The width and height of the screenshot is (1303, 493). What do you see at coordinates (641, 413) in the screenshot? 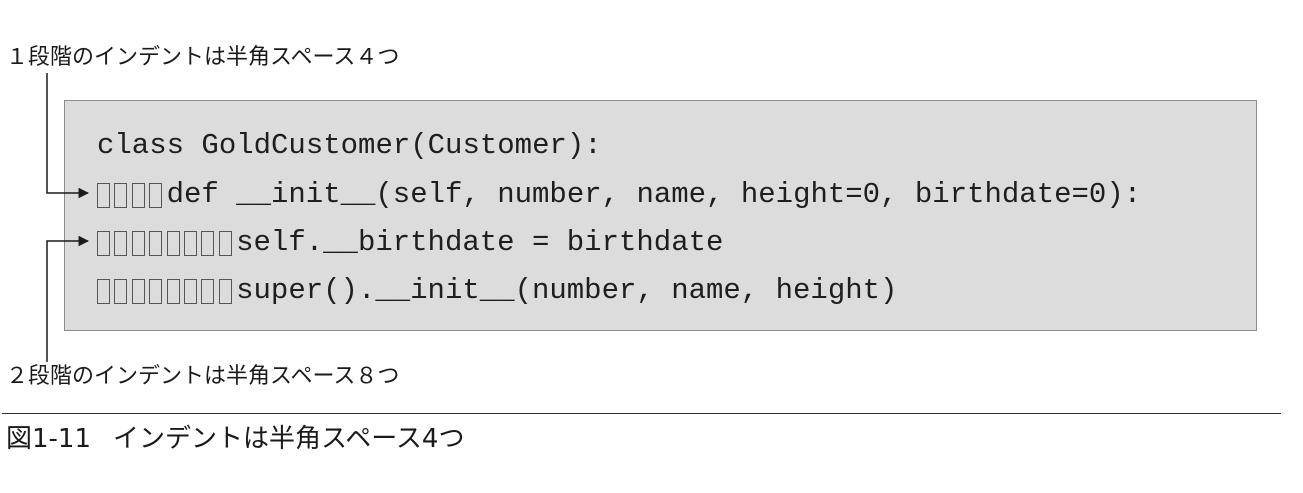
I see `caption-divider` at bounding box center [641, 413].